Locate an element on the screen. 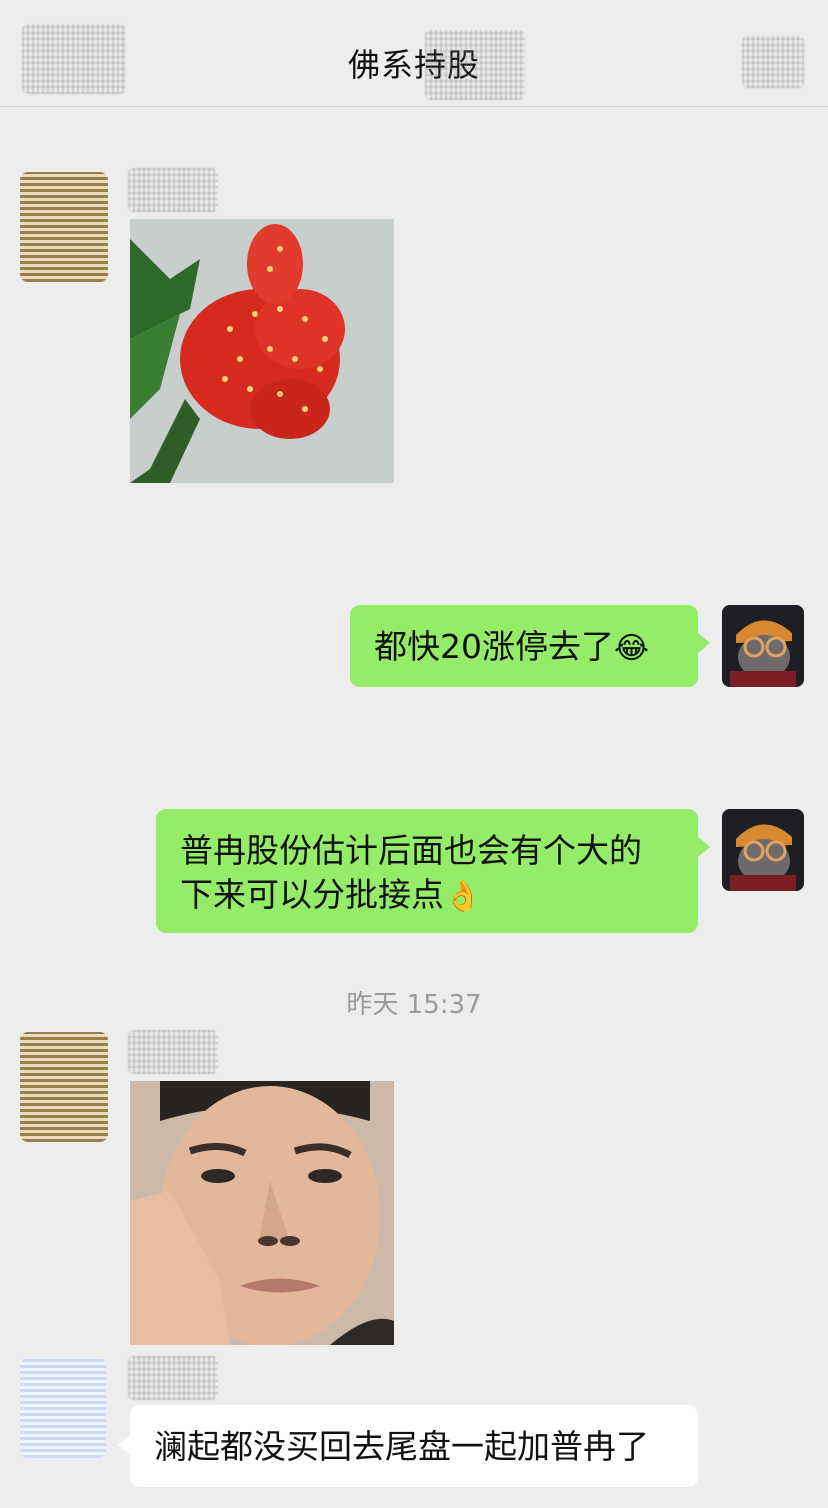  strawberry-illustration is located at coordinates (262, 351).